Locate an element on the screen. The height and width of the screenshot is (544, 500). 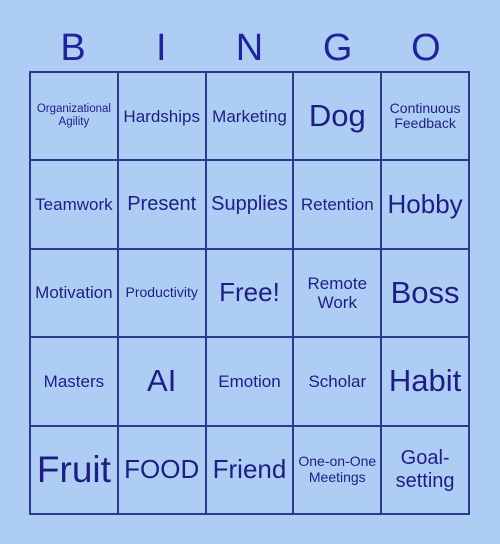
bingo-cell-n5: Friend is located at coordinates (250, 470).